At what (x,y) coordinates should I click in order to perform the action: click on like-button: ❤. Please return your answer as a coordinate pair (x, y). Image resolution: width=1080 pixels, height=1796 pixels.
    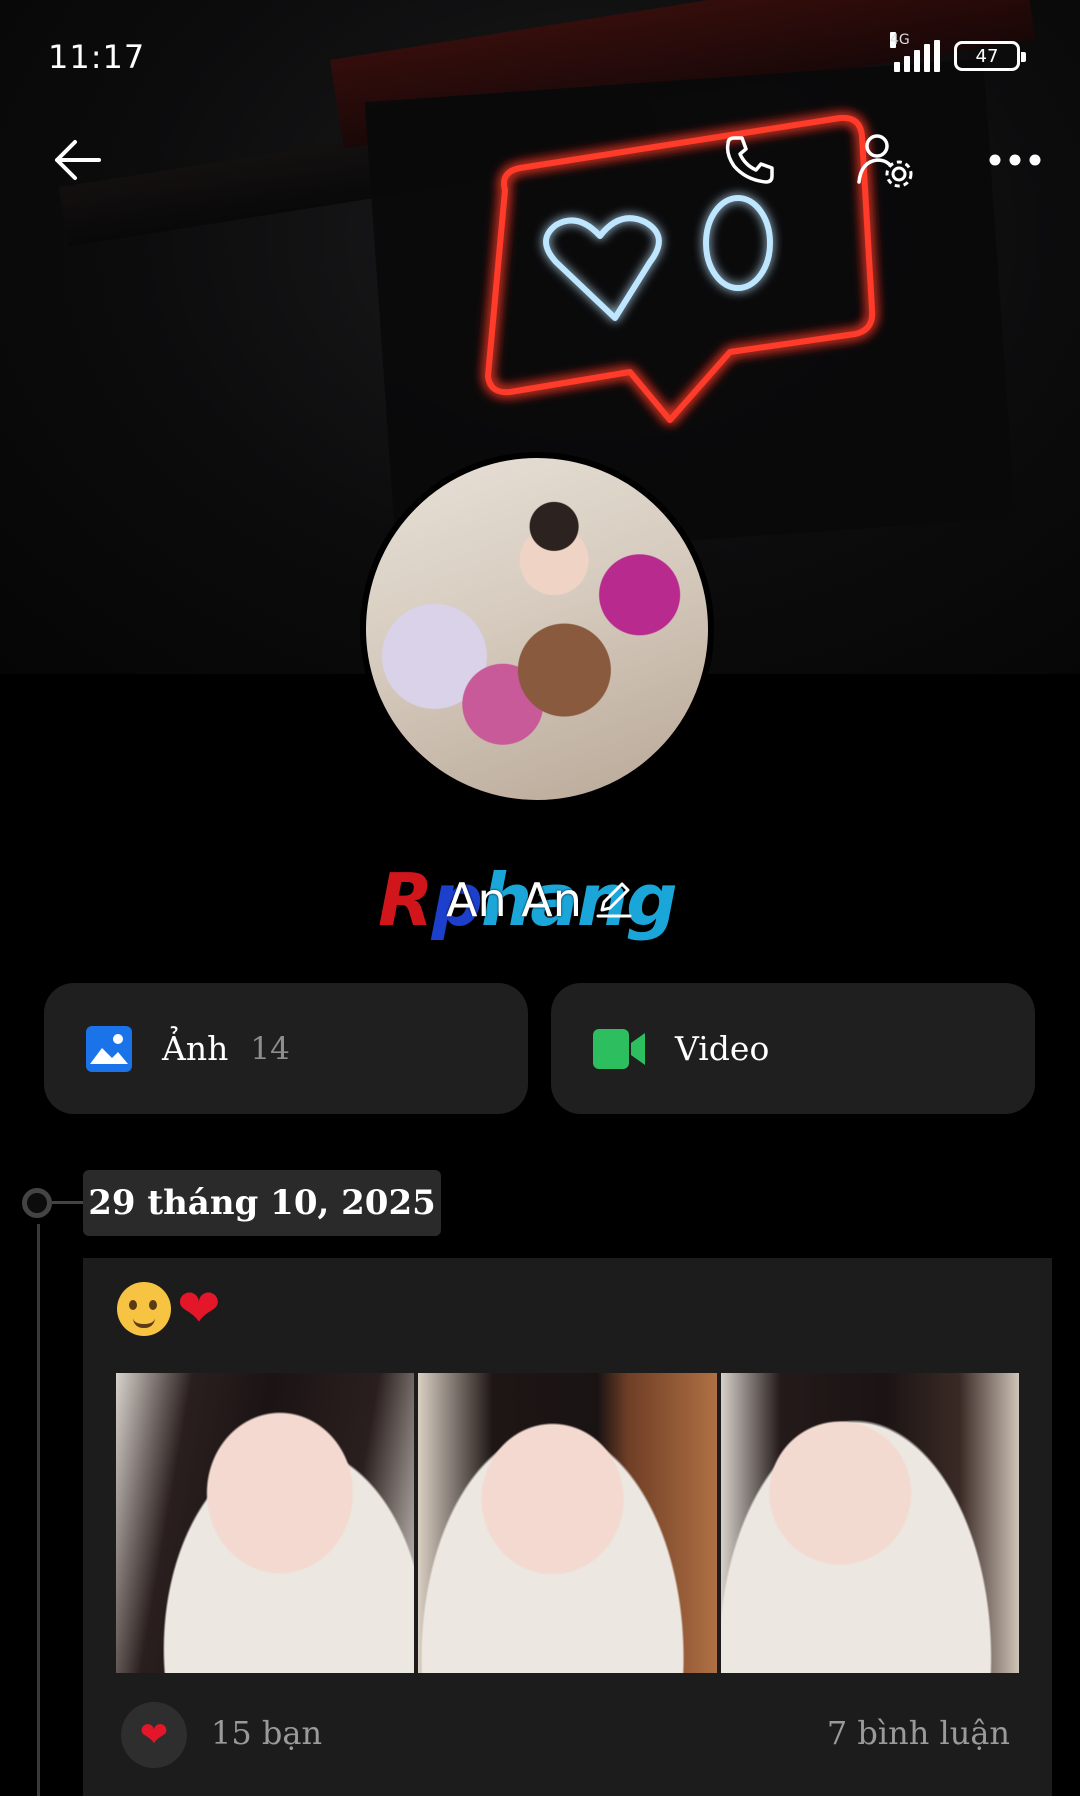
    Looking at the image, I should click on (154, 1735).